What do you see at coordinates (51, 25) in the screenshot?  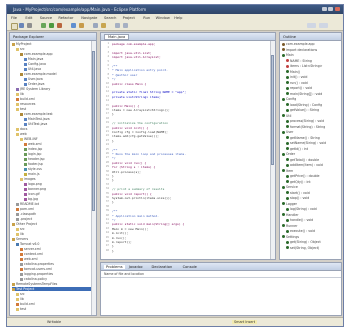 I see `run-icon` at bounding box center [51, 25].